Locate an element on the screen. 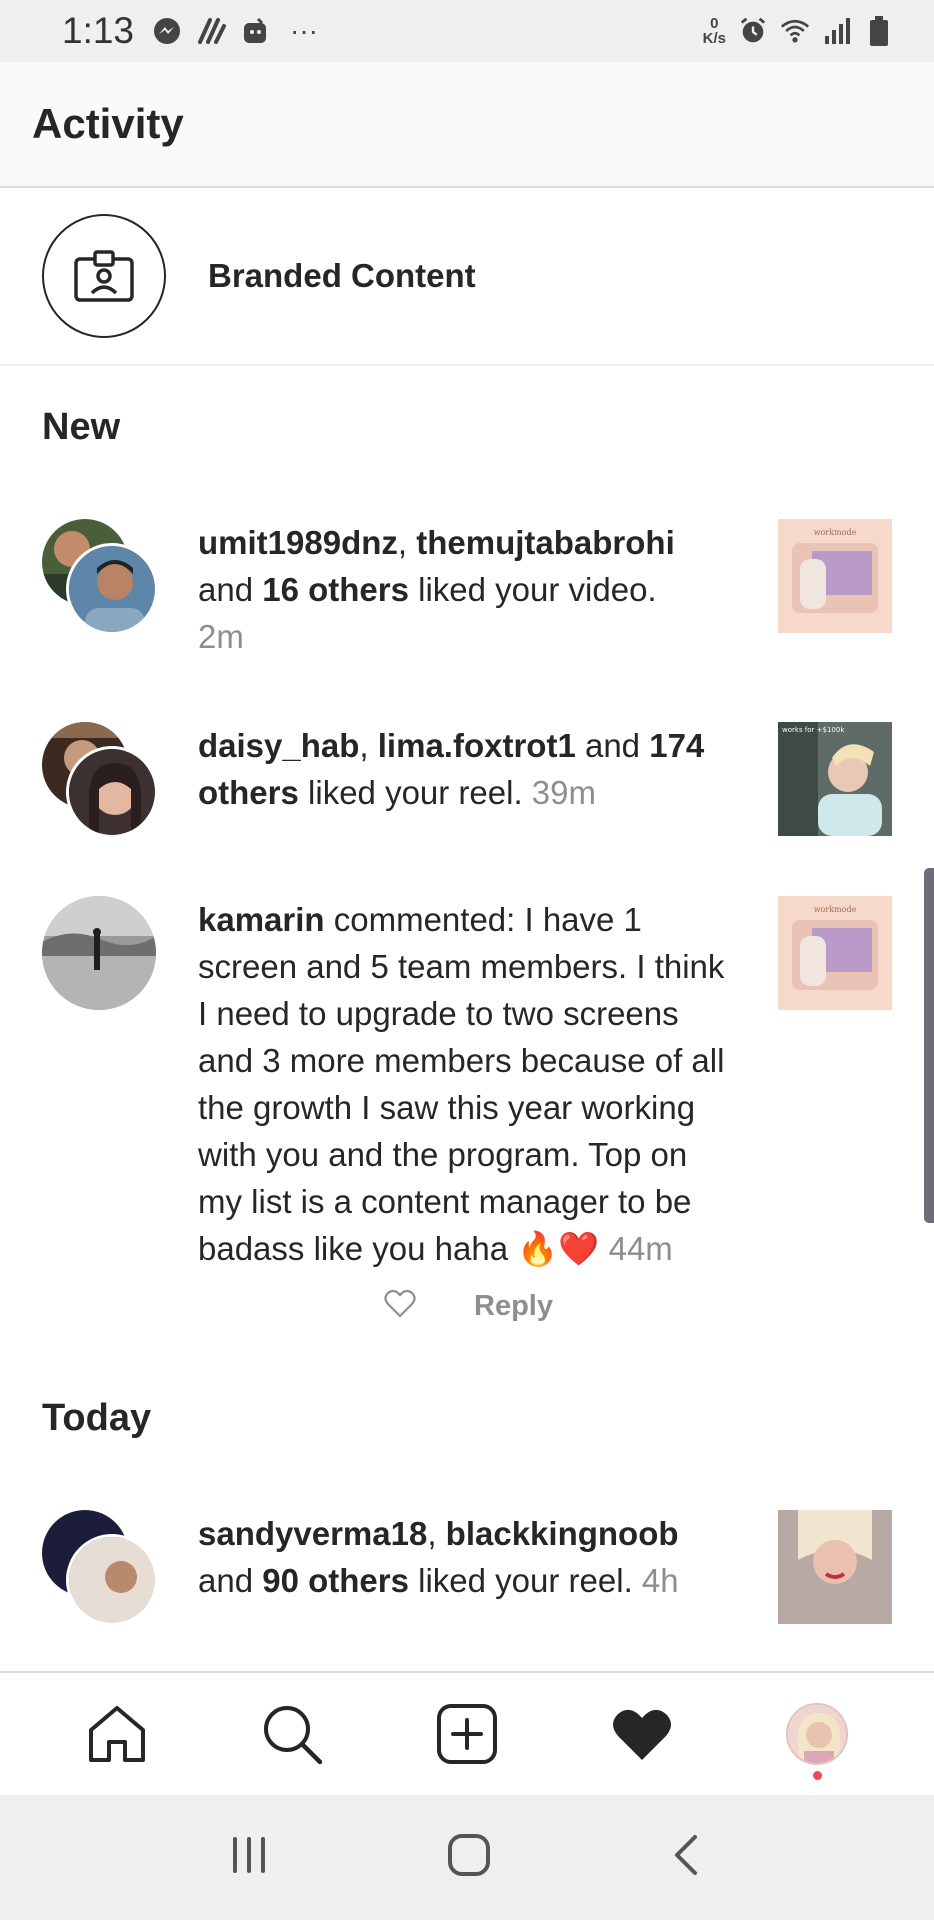  alarm-icon is located at coordinates (753, 31).